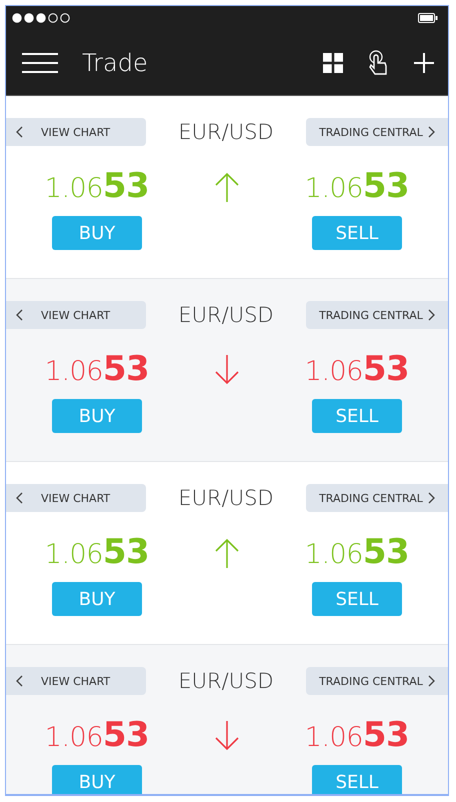 This screenshot has width=456, height=802. Describe the element at coordinates (428, 18) in the screenshot. I see `battery-icon` at that location.